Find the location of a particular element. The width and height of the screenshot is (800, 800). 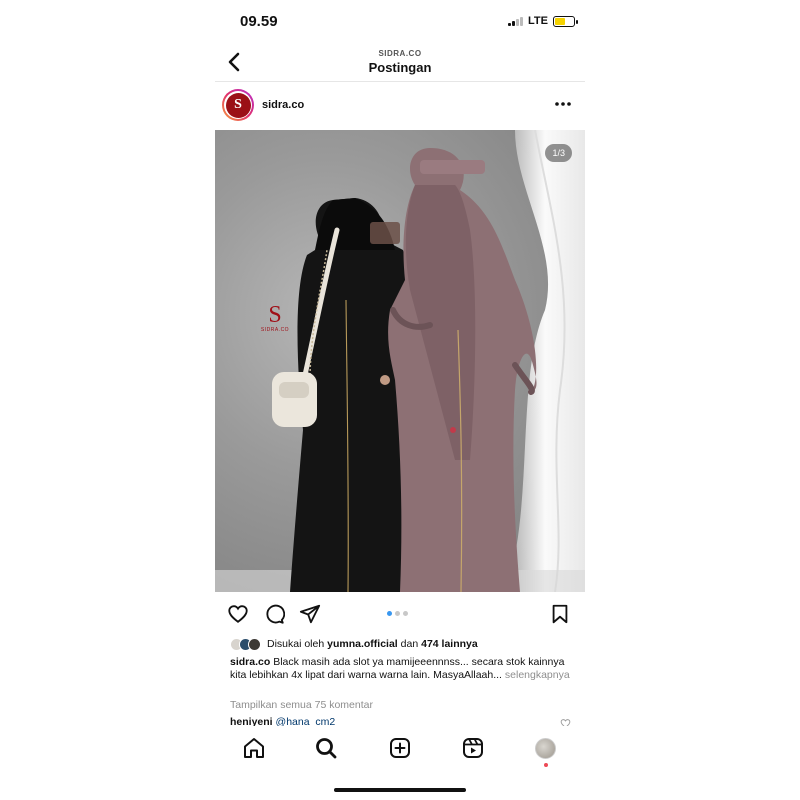

more-horizontal-icon is located at coordinates (563, 104).